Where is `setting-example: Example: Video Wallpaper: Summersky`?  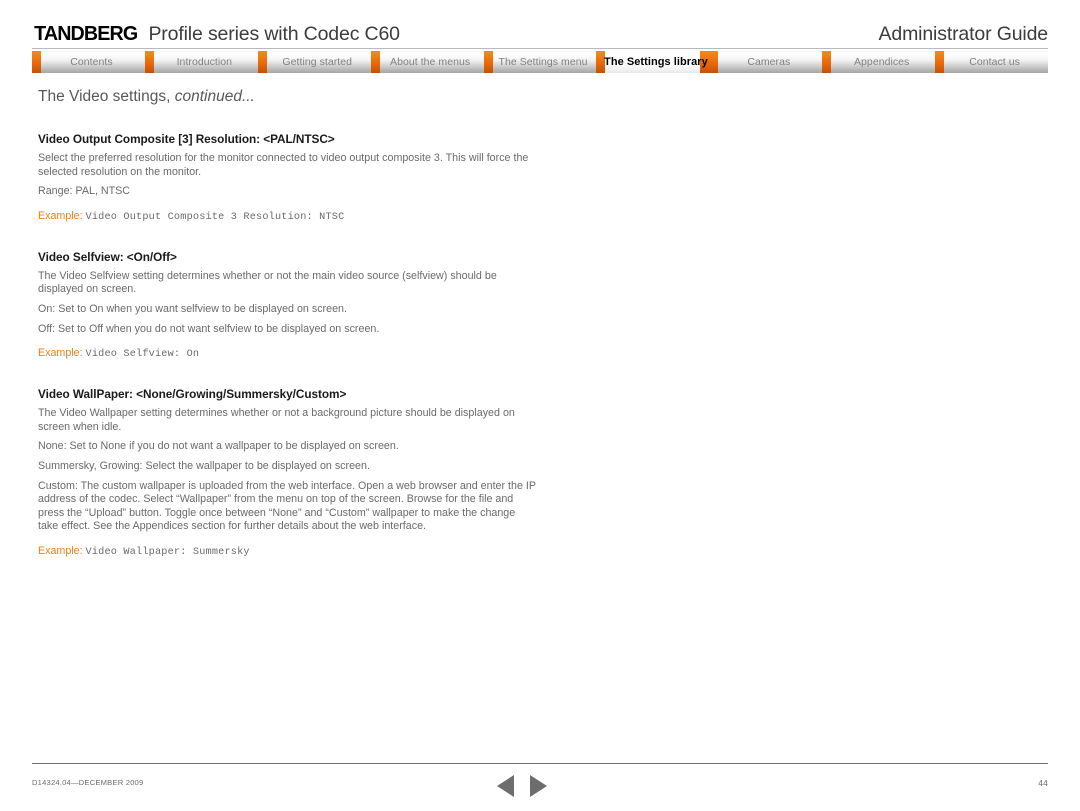
setting-example: Example: Video Wallpaper: Summersky is located at coordinates (288, 551).